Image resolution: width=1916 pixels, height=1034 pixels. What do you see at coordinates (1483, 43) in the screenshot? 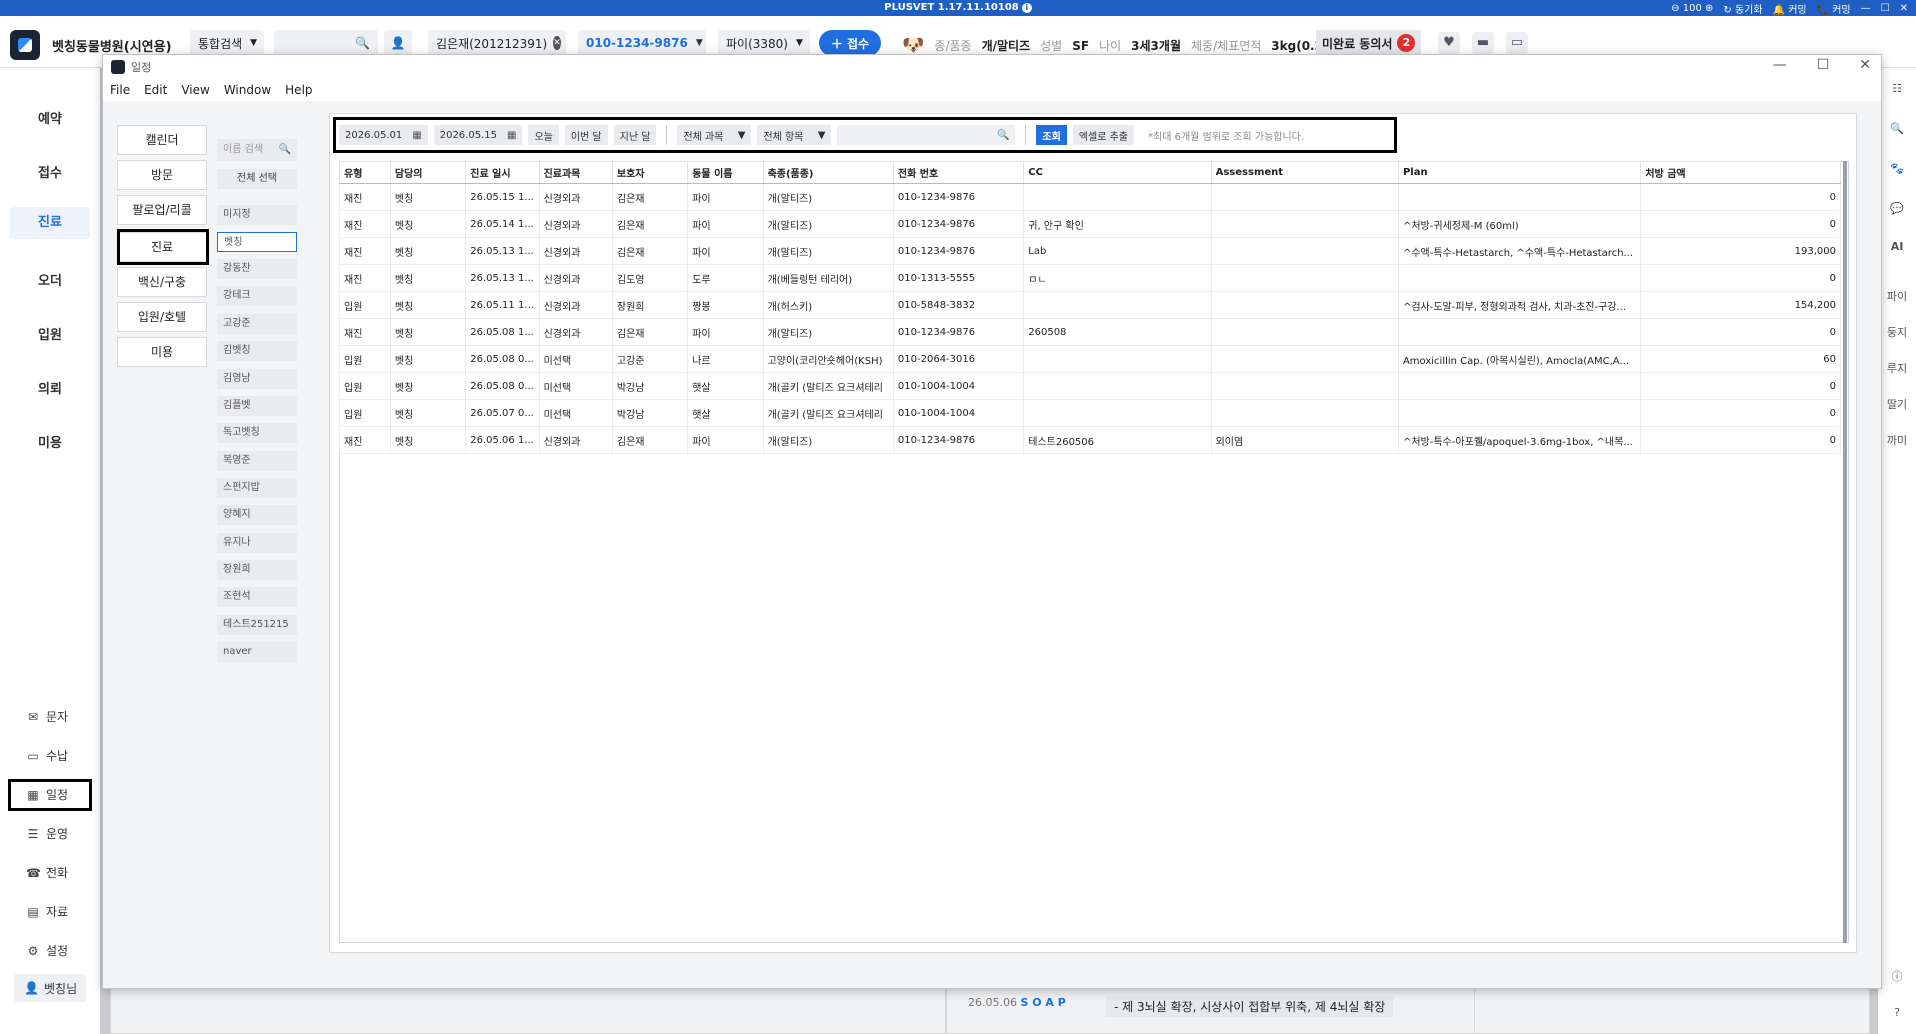
I see `folder-icon: ▬` at bounding box center [1483, 43].